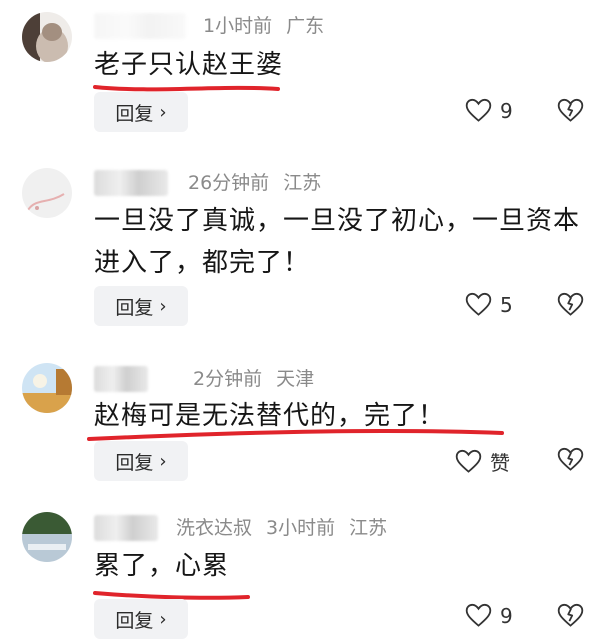 The height and width of the screenshot is (639, 600). What do you see at coordinates (506, 304) in the screenshot?
I see `like-count: 5` at bounding box center [506, 304].